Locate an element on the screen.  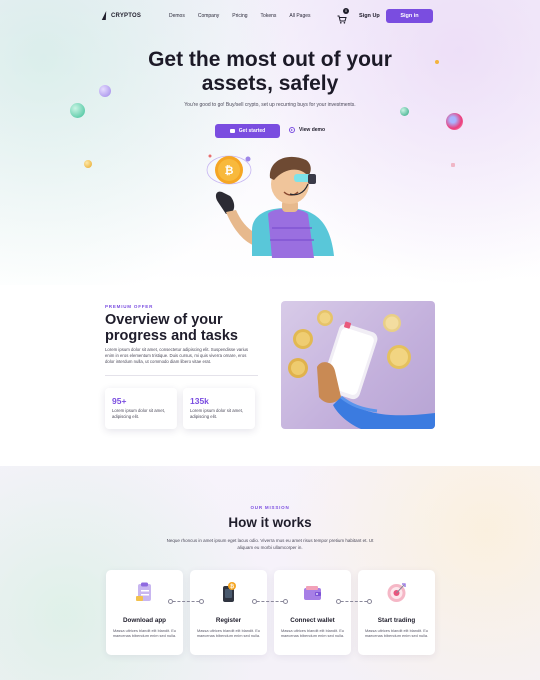
signup-link: Sign Up is located at coordinates (369, 16).